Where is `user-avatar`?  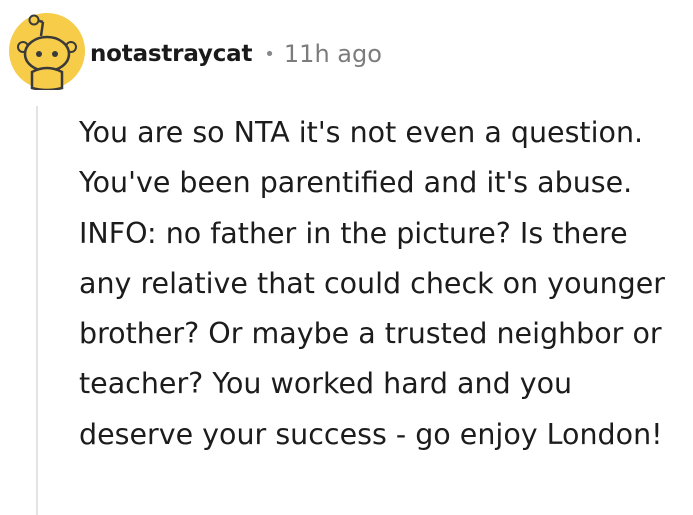
user-avatar is located at coordinates (47, 52).